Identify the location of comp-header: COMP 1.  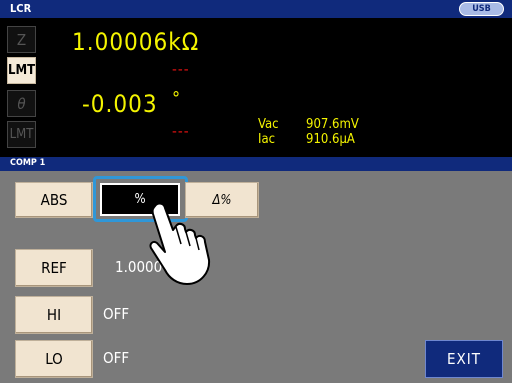
(256, 164).